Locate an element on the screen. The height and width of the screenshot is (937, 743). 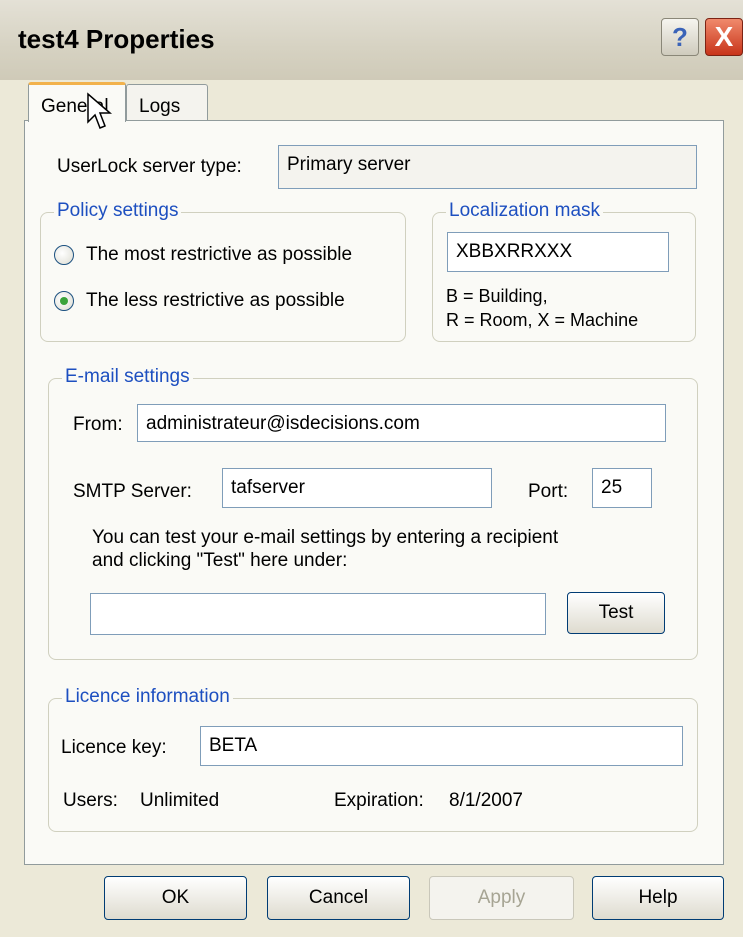
from-label: From: is located at coordinates (98, 424).